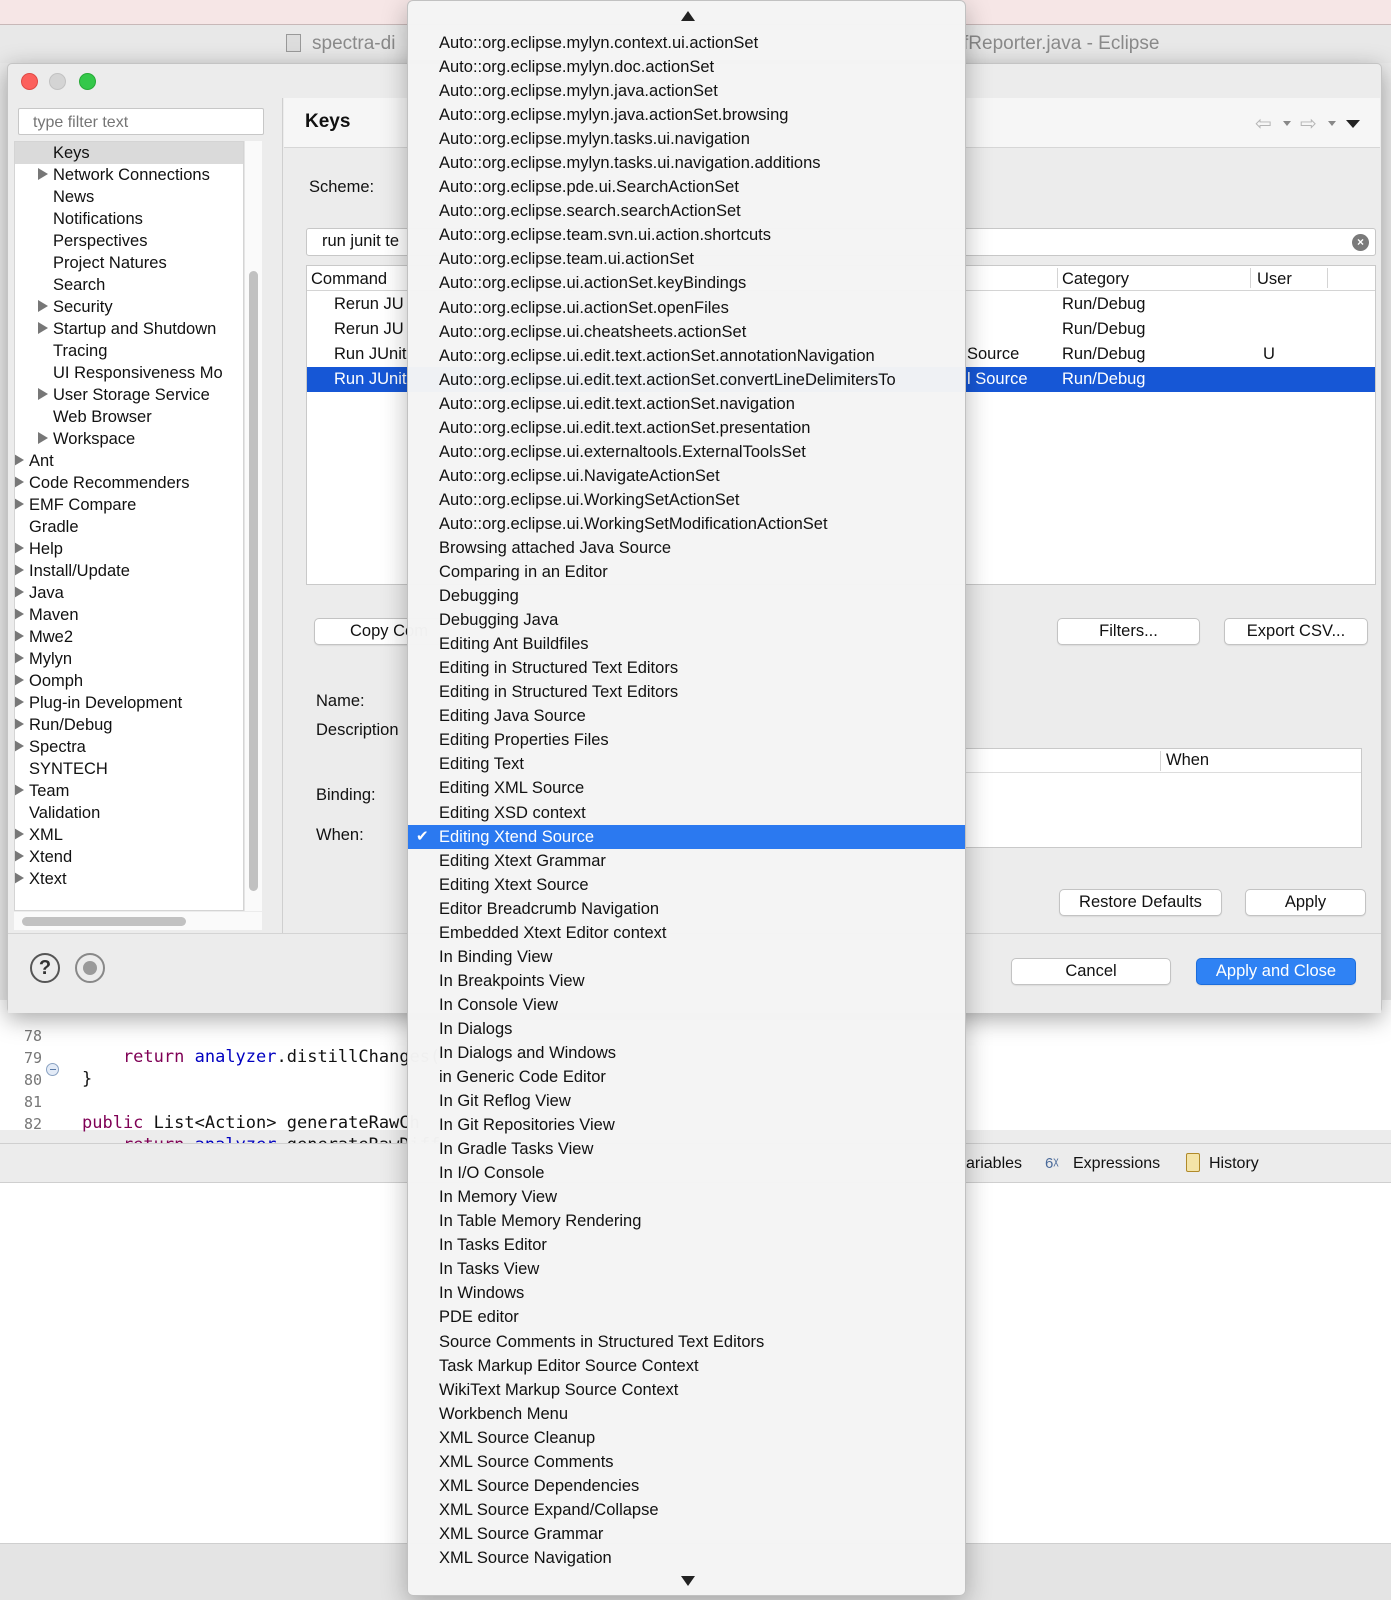 Image resolution: width=1391 pixels, height=1600 pixels. Describe the element at coordinates (688, 16) in the screenshot. I see `scroll-up-arrow-icon` at that location.